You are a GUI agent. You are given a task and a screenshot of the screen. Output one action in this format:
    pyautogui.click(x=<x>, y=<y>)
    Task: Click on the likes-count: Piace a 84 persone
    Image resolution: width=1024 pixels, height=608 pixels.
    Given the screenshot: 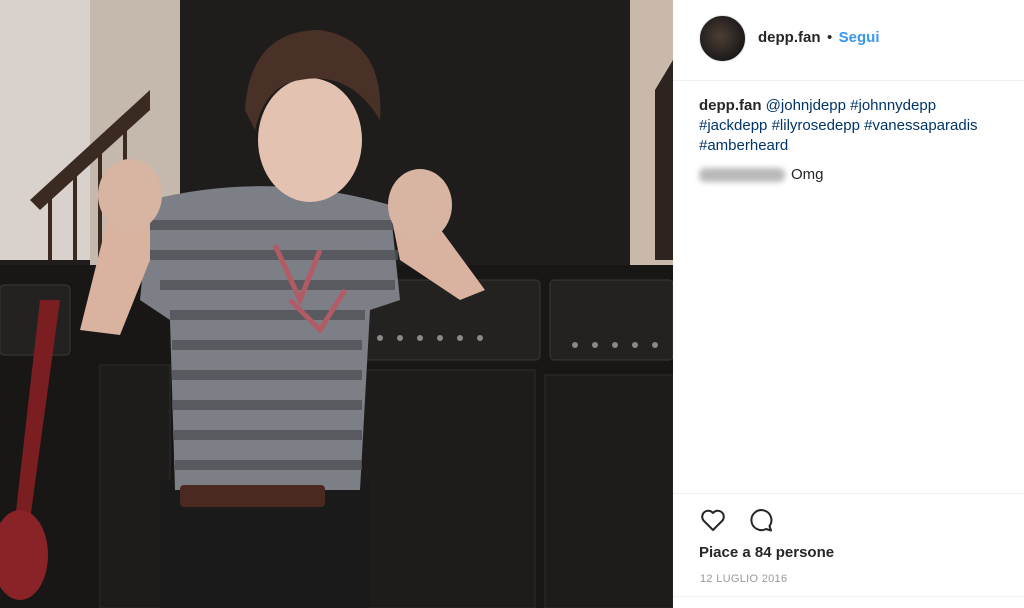 What is the action you would take?
    pyautogui.click(x=766, y=552)
    